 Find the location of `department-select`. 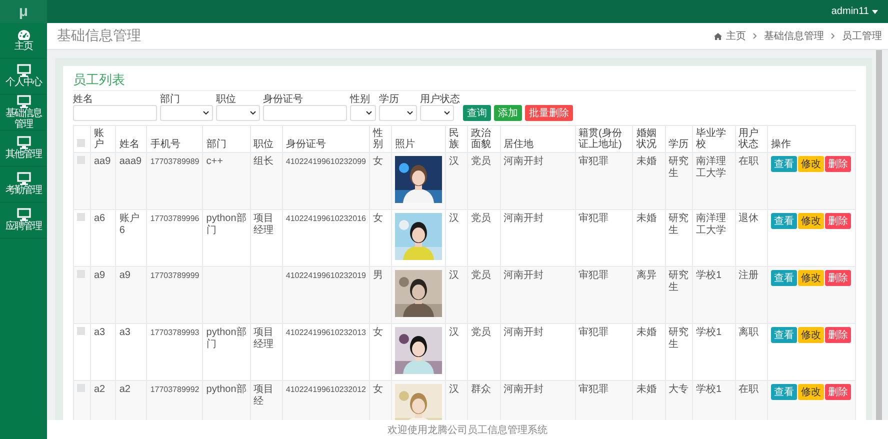

department-select is located at coordinates (186, 113).